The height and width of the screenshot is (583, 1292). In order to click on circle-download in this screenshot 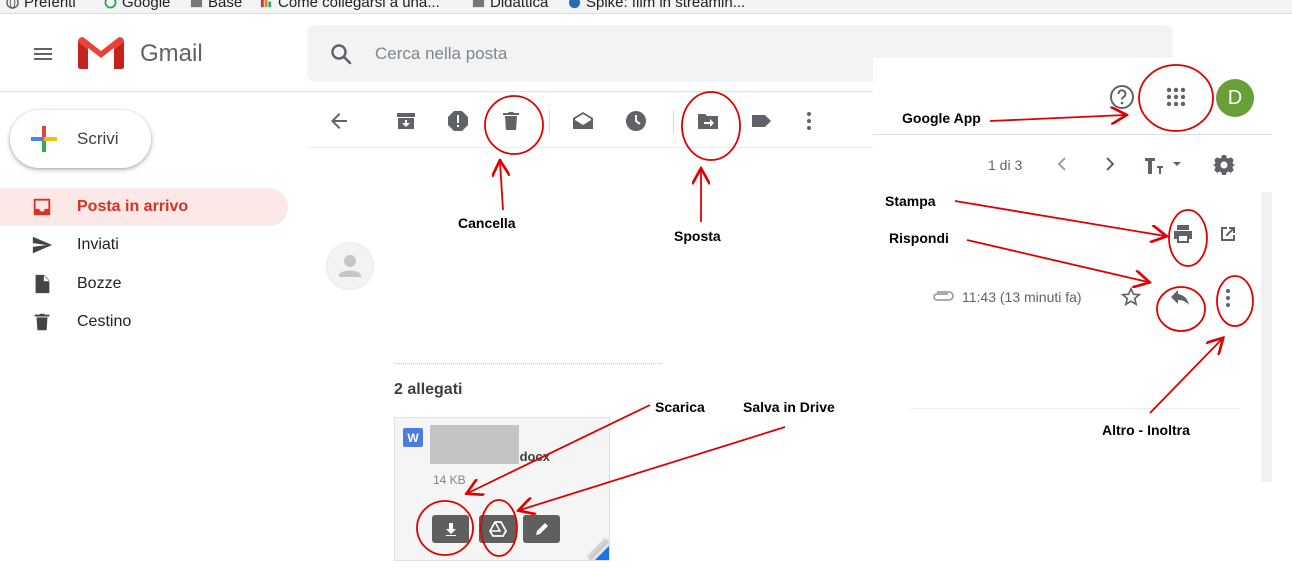, I will do `click(445, 528)`.